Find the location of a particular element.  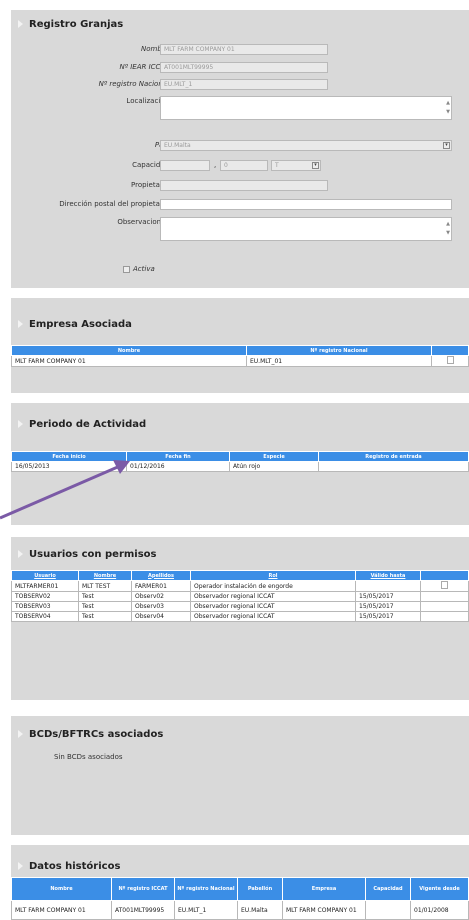

panel-title: Empresa Asociada is located at coordinates (80, 324).